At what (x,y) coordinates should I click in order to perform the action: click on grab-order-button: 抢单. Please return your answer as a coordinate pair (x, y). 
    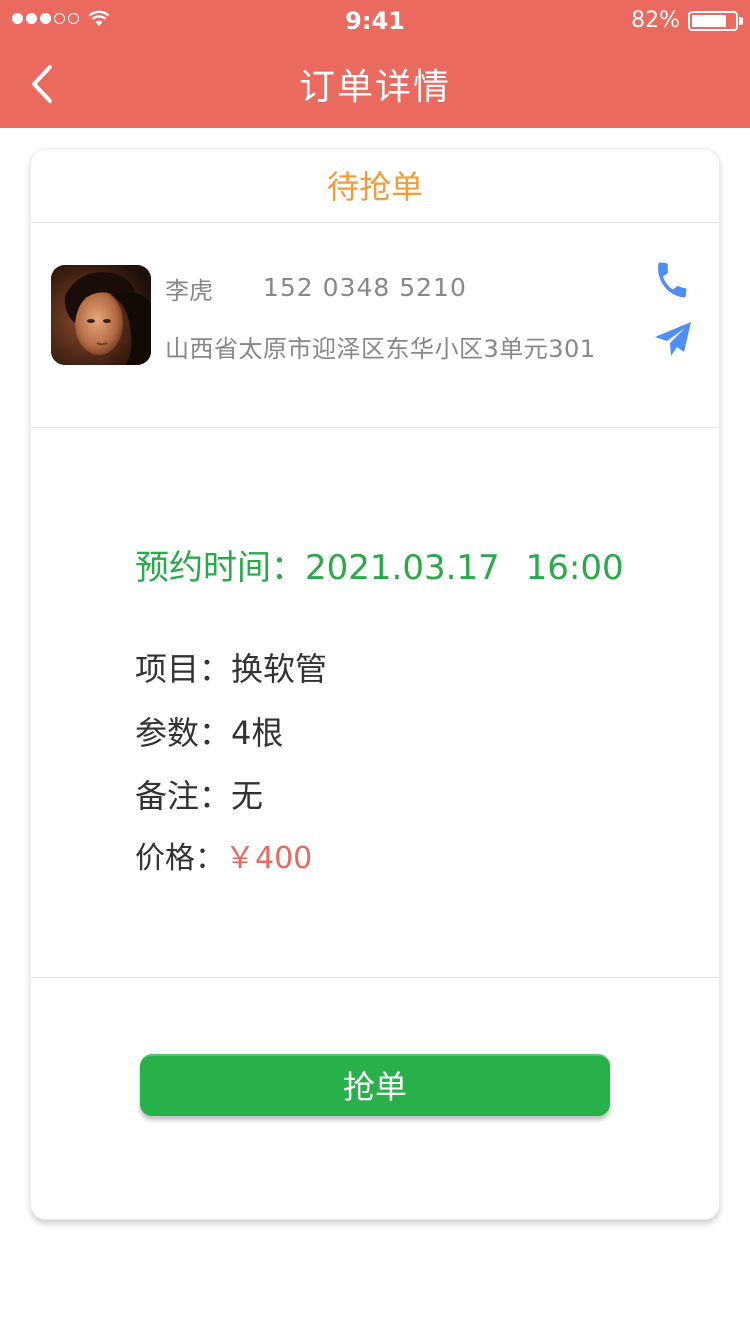
    Looking at the image, I should click on (375, 1085).